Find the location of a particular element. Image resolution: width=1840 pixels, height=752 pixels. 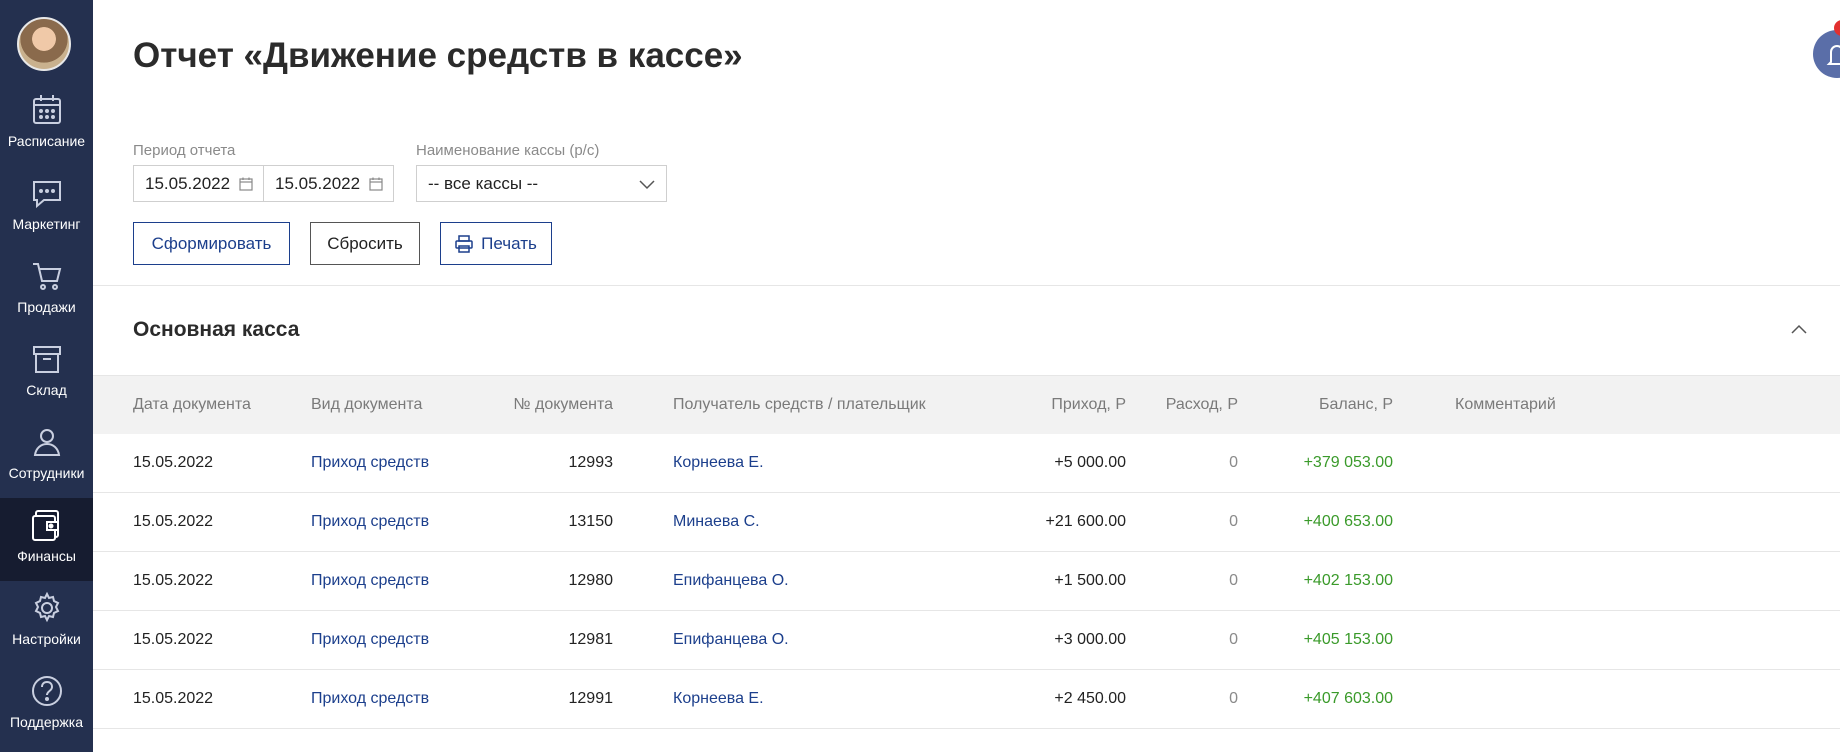

row-balance: +402 153.00 is located at coordinates (1348, 580).